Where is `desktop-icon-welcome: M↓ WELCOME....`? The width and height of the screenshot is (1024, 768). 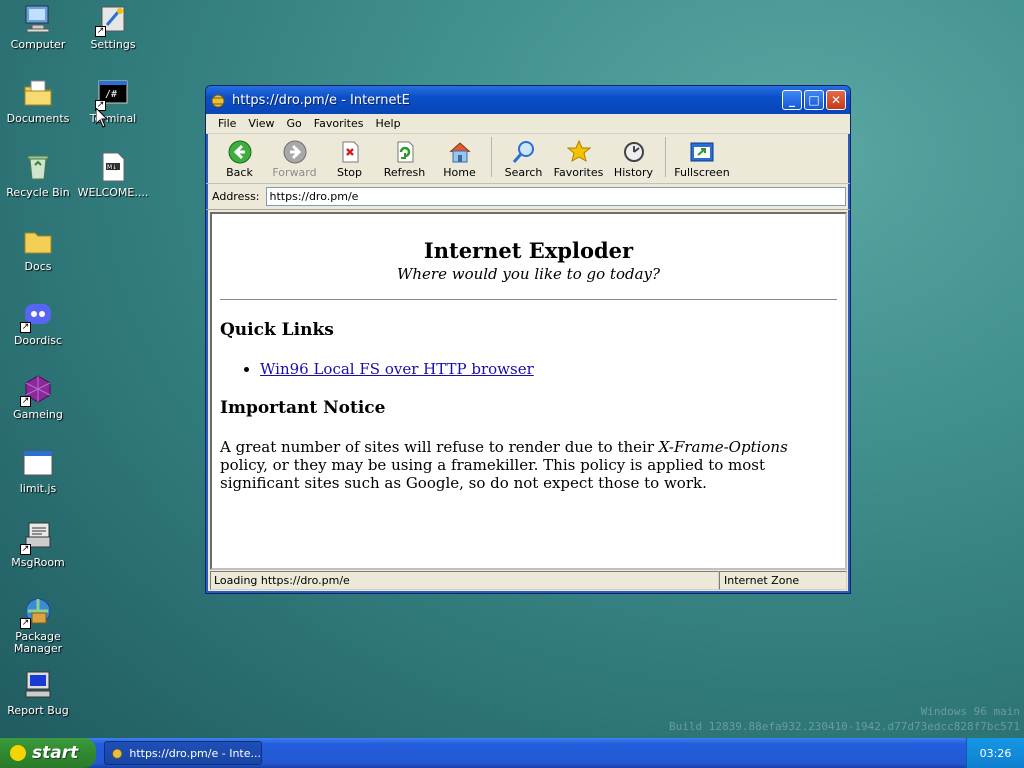 desktop-icon-welcome: M↓ WELCOME.... is located at coordinates (113, 175).